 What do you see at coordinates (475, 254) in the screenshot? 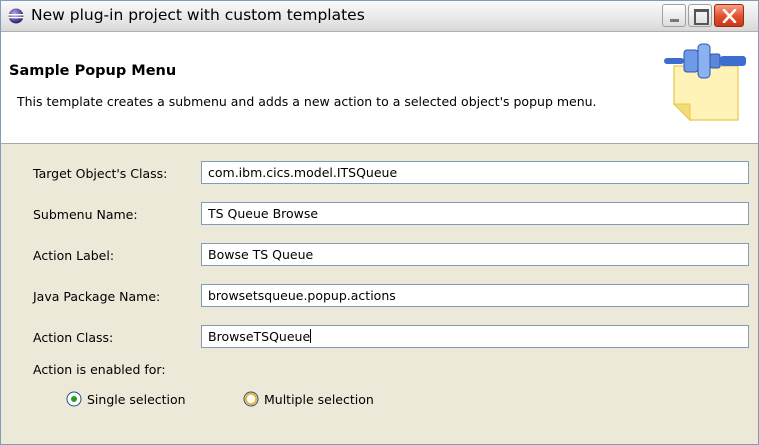
I see `action-label-input: Bowse TS Queue` at bounding box center [475, 254].